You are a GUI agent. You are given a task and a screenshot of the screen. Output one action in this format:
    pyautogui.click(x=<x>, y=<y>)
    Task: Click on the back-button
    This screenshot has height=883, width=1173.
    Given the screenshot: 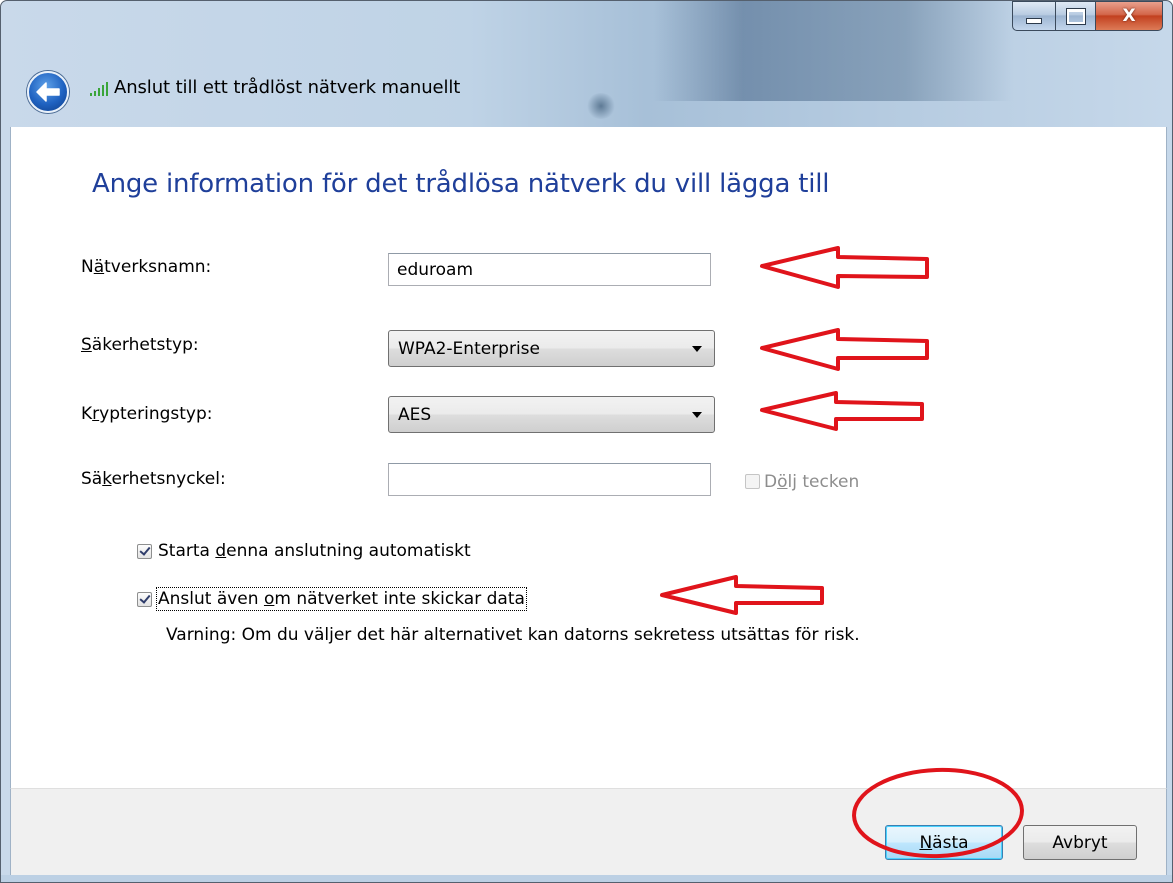 What is the action you would take?
    pyautogui.click(x=48, y=92)
    